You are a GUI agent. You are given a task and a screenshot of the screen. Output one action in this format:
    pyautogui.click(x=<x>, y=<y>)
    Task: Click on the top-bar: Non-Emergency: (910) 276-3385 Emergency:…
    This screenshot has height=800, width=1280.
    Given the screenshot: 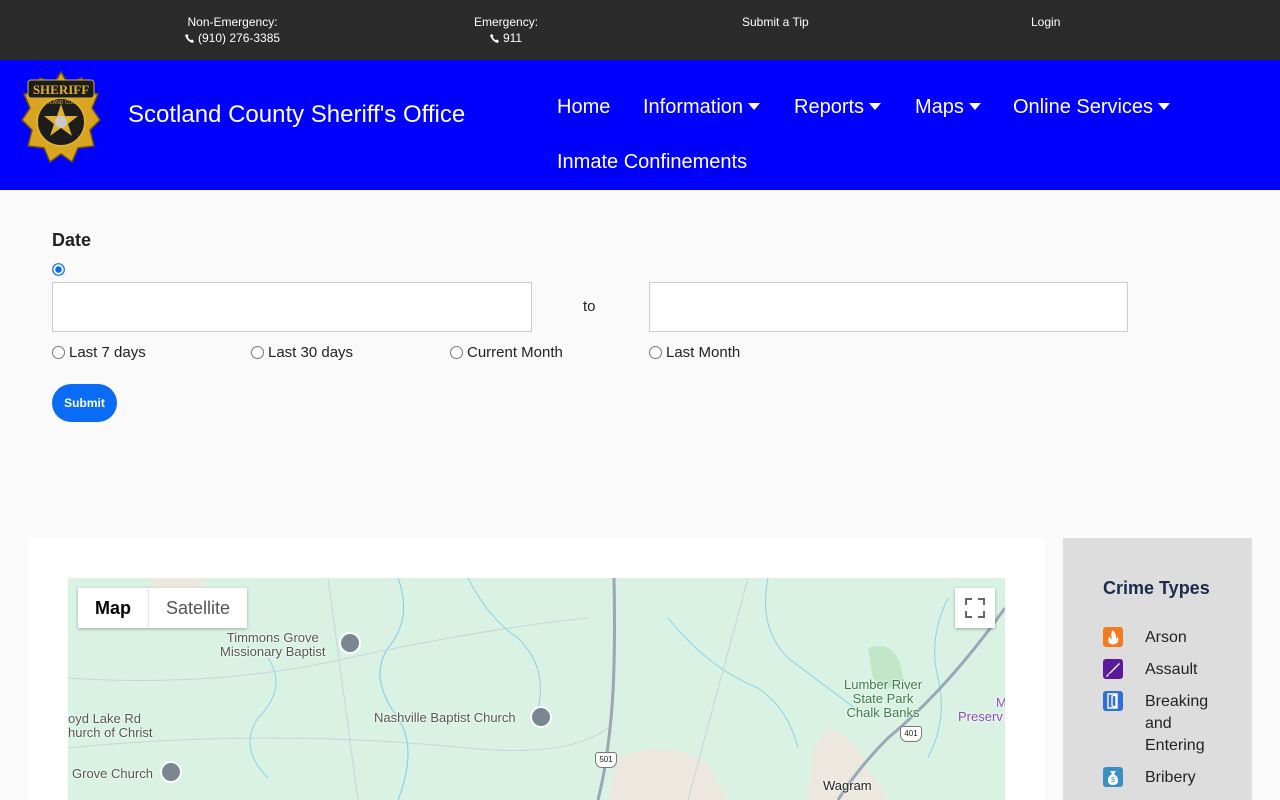 What is the action you would take?
    pyautogui.click(x=640, y=30)
    